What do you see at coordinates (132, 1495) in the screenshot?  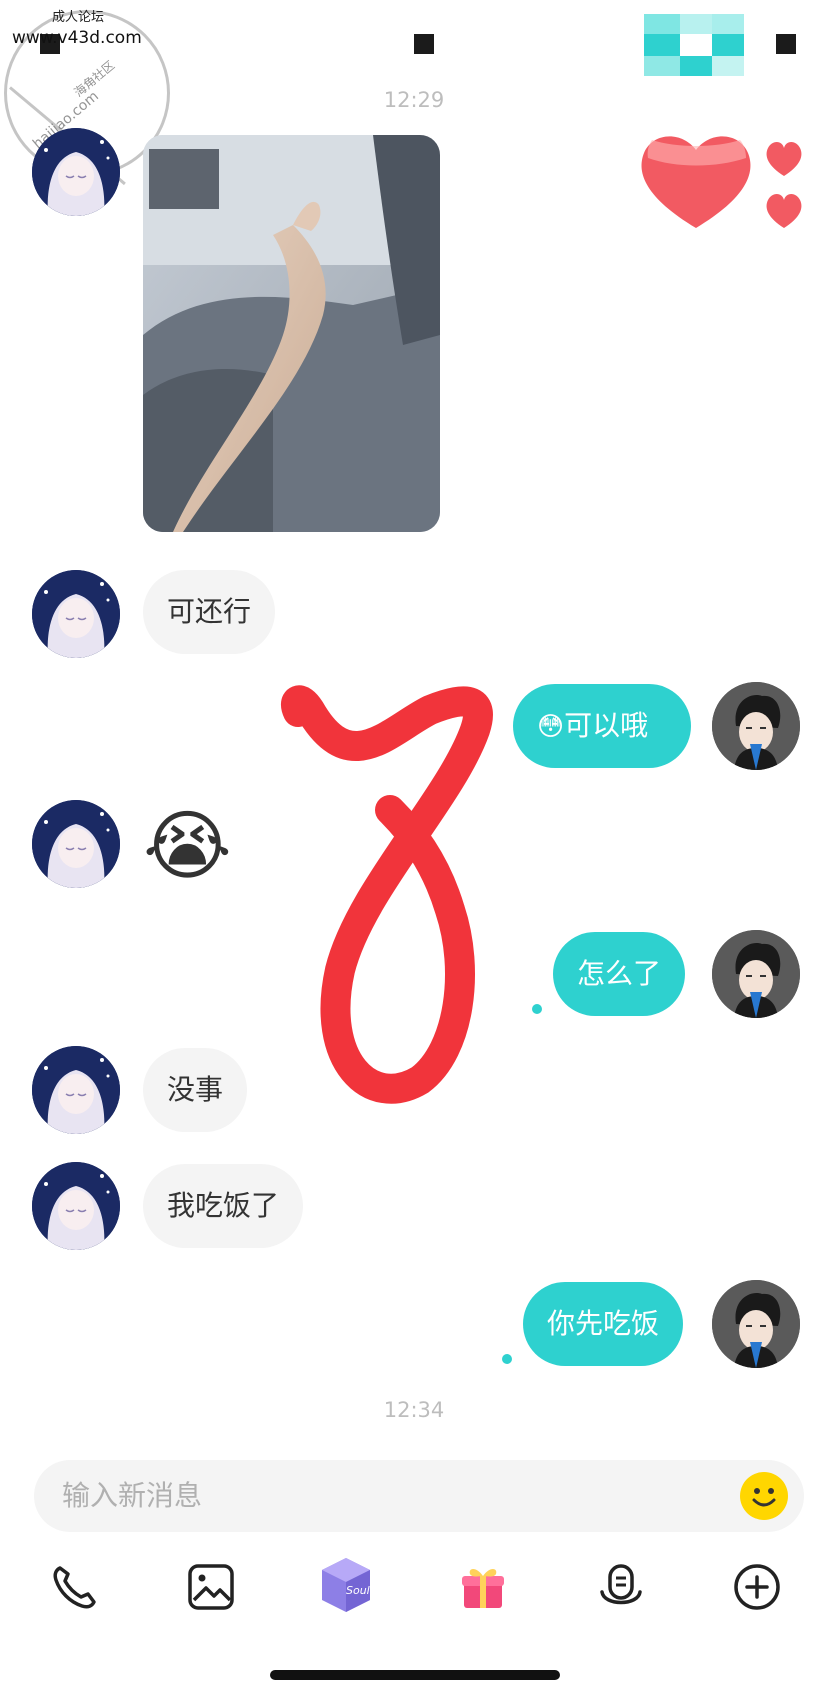 I see `message-input-placeholder: 输入新消息` at bounding box center [132, 1495].